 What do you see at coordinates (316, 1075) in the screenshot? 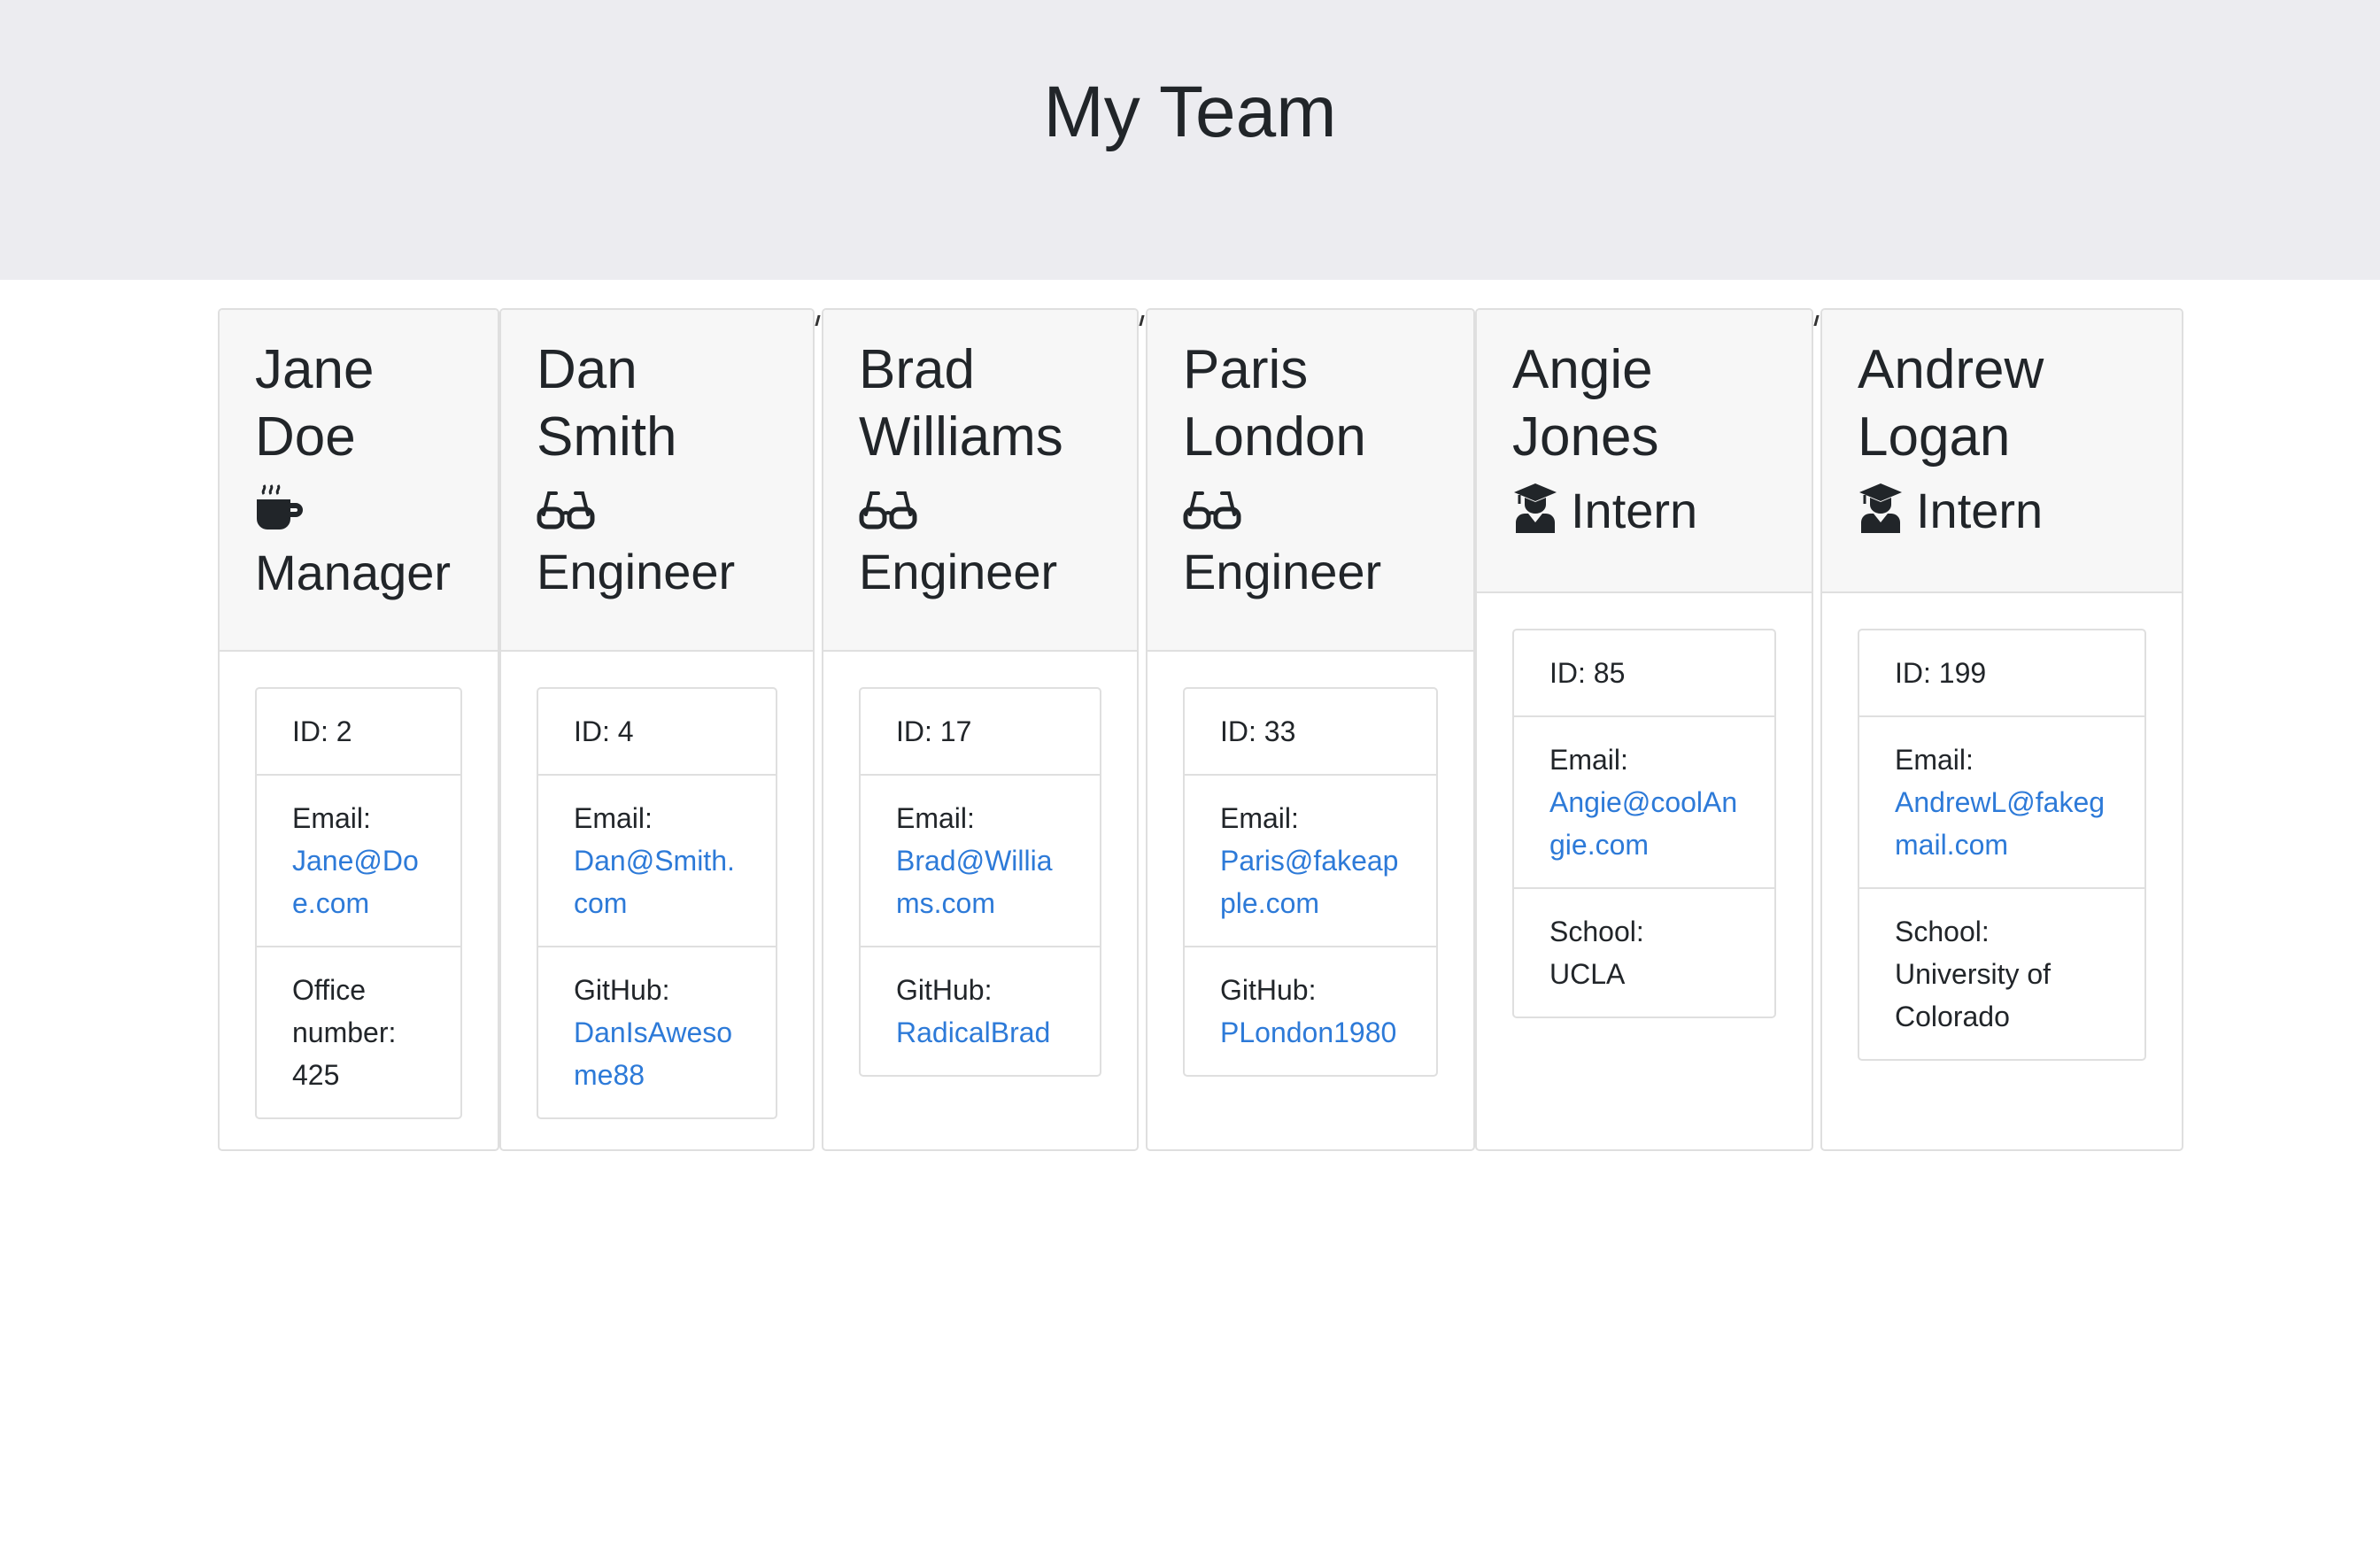
I see `extra-value: 425` at bounding box center [316, 1075].